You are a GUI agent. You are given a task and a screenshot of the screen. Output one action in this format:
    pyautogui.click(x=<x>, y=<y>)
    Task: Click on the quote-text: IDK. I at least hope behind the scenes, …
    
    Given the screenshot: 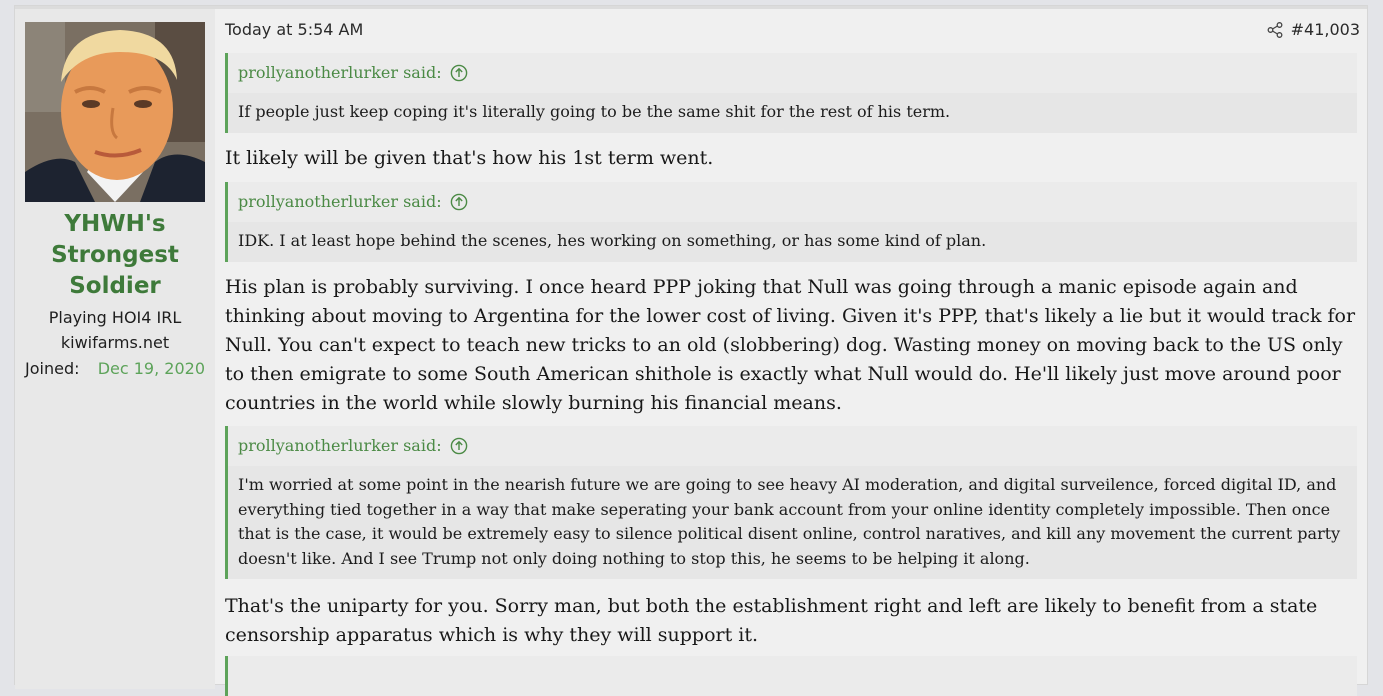 What is the action you would take?
    pyautogui.click(x=792, y=242)
    